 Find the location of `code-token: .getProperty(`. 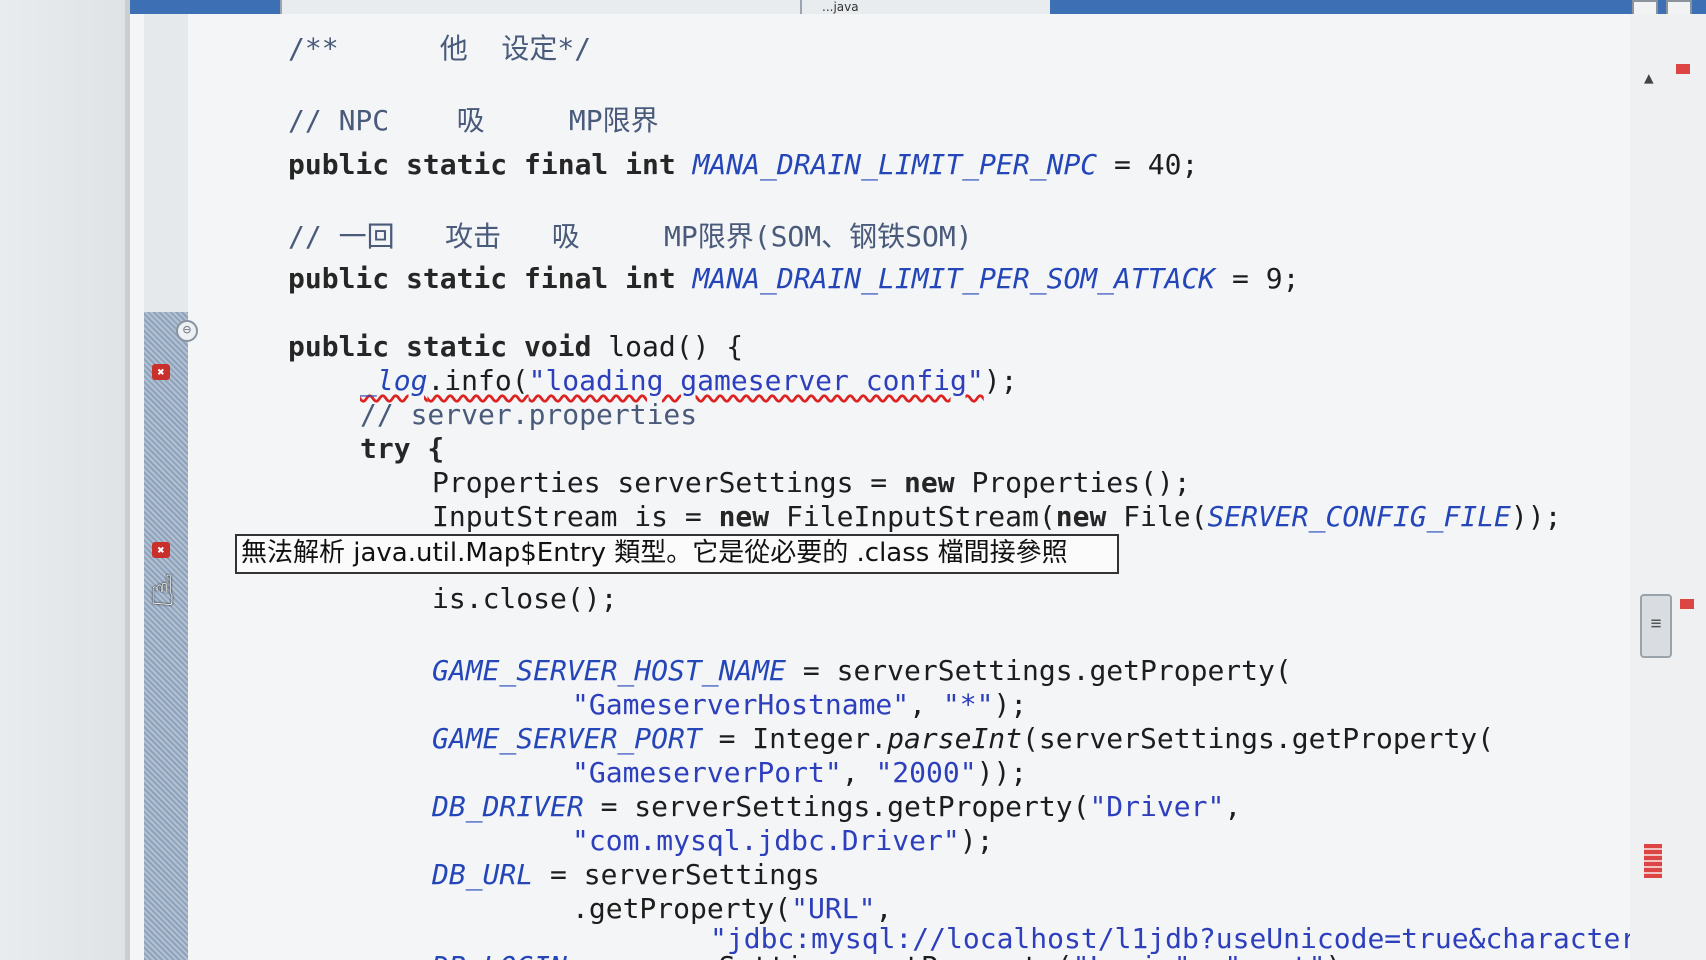

code-token: .getProperty( is located at coordinates (682, 908).